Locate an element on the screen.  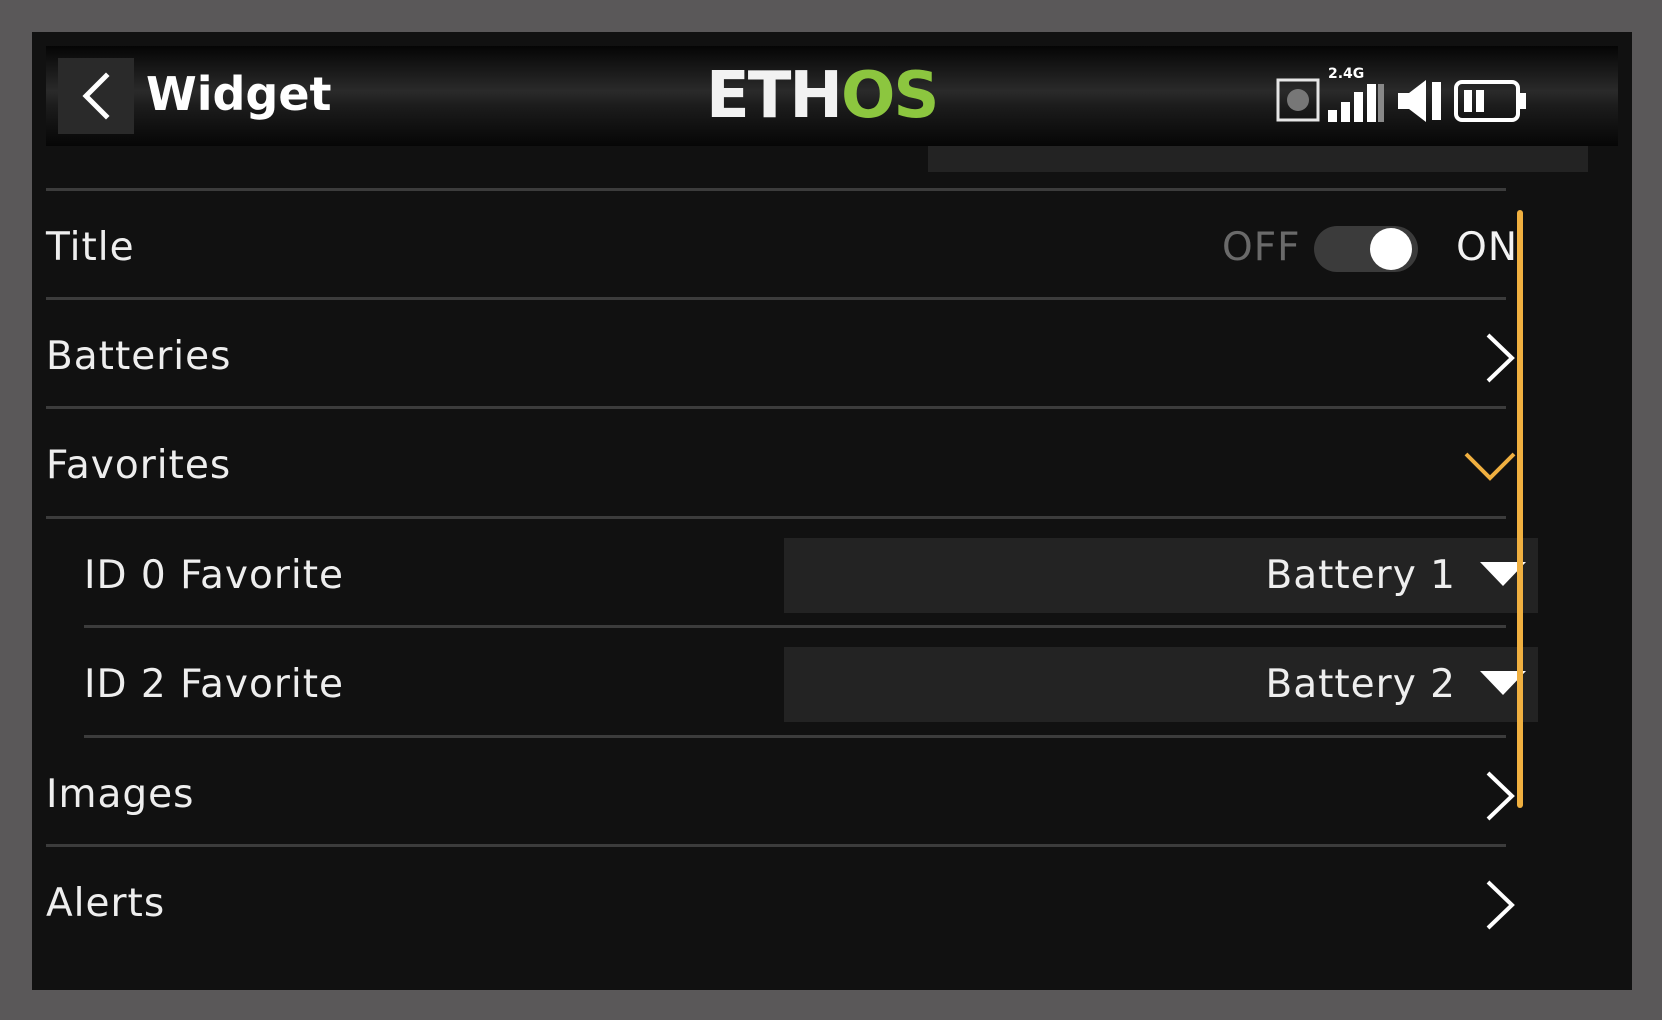
images-label: Images is located at coordinates (120, 794).